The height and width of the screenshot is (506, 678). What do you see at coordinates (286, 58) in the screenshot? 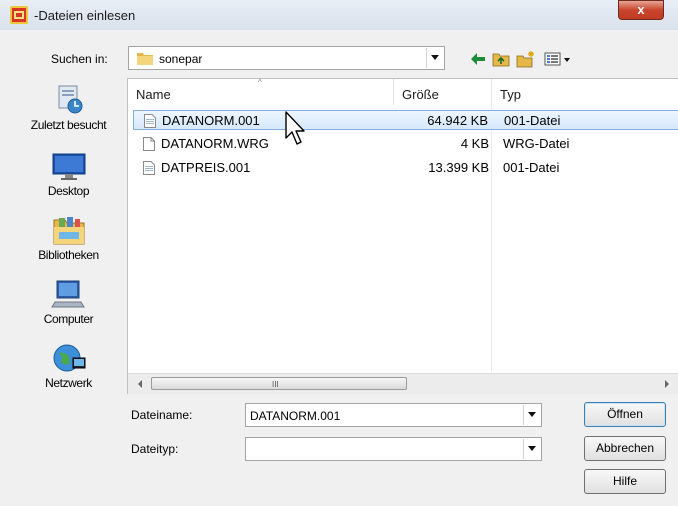
I see `look-in-combo: sonepar` at bounding box center [286, 58].